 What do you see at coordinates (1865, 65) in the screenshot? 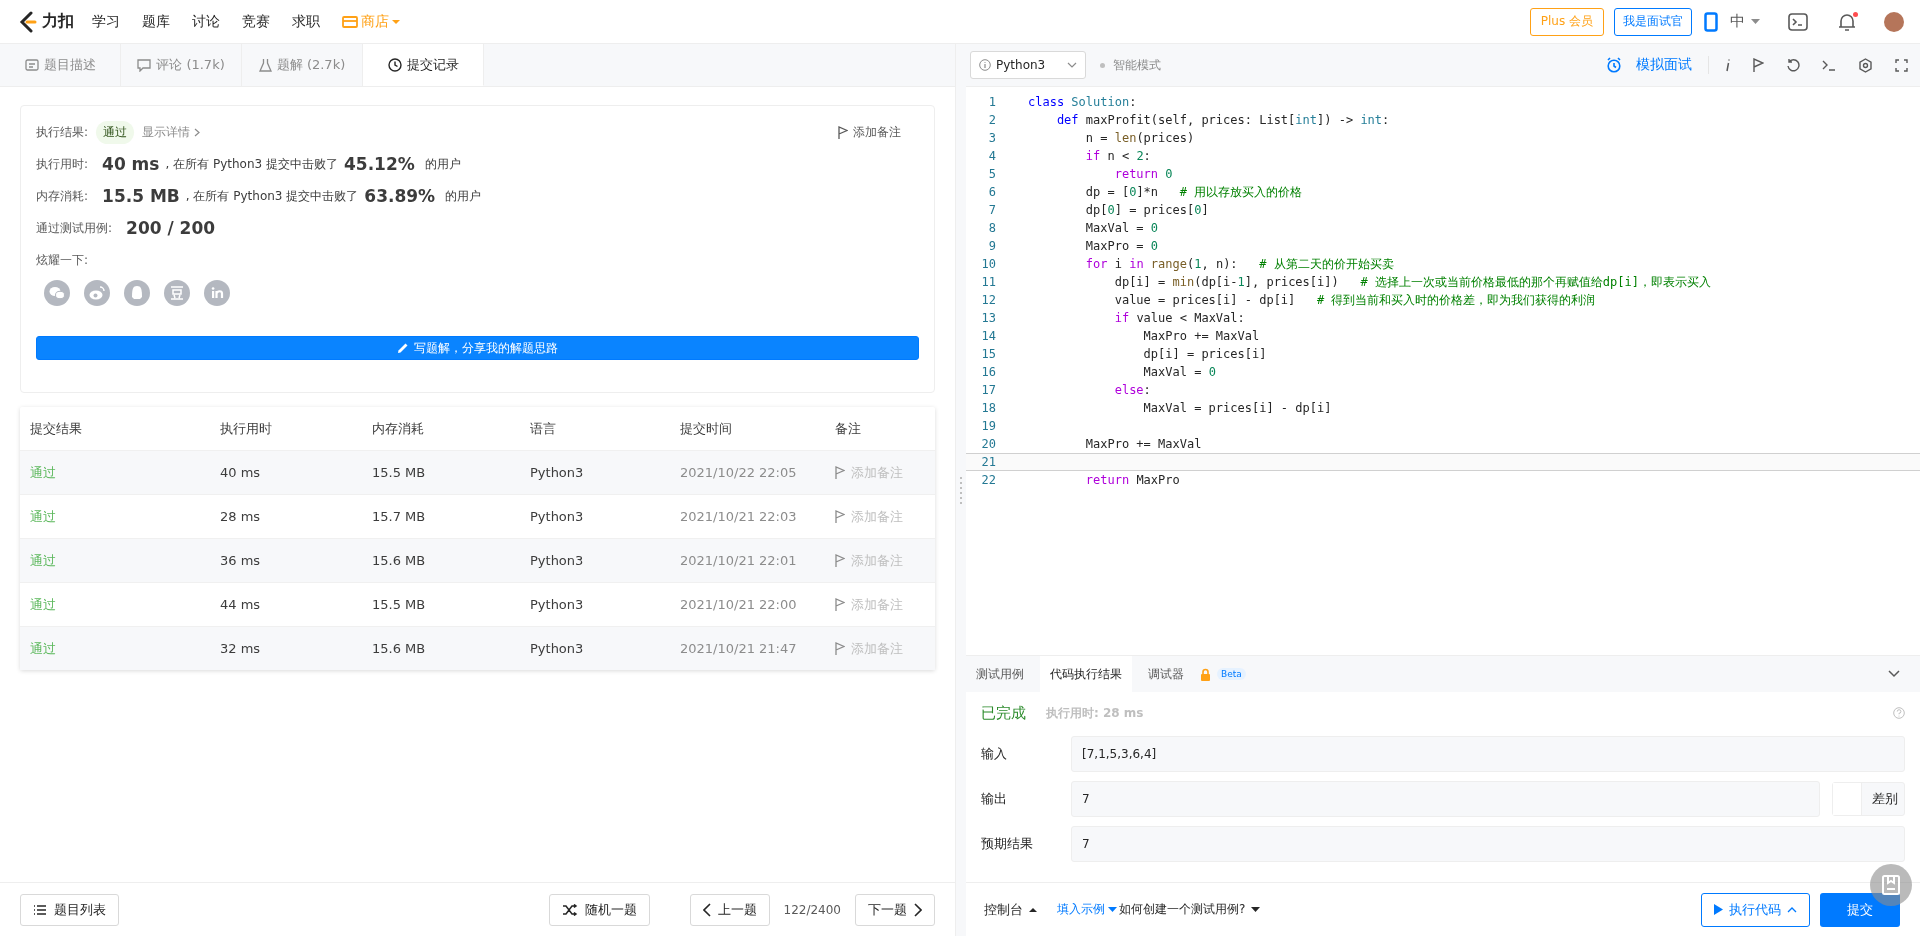
I see `settings-icon` at bounding box center [1865, 65].